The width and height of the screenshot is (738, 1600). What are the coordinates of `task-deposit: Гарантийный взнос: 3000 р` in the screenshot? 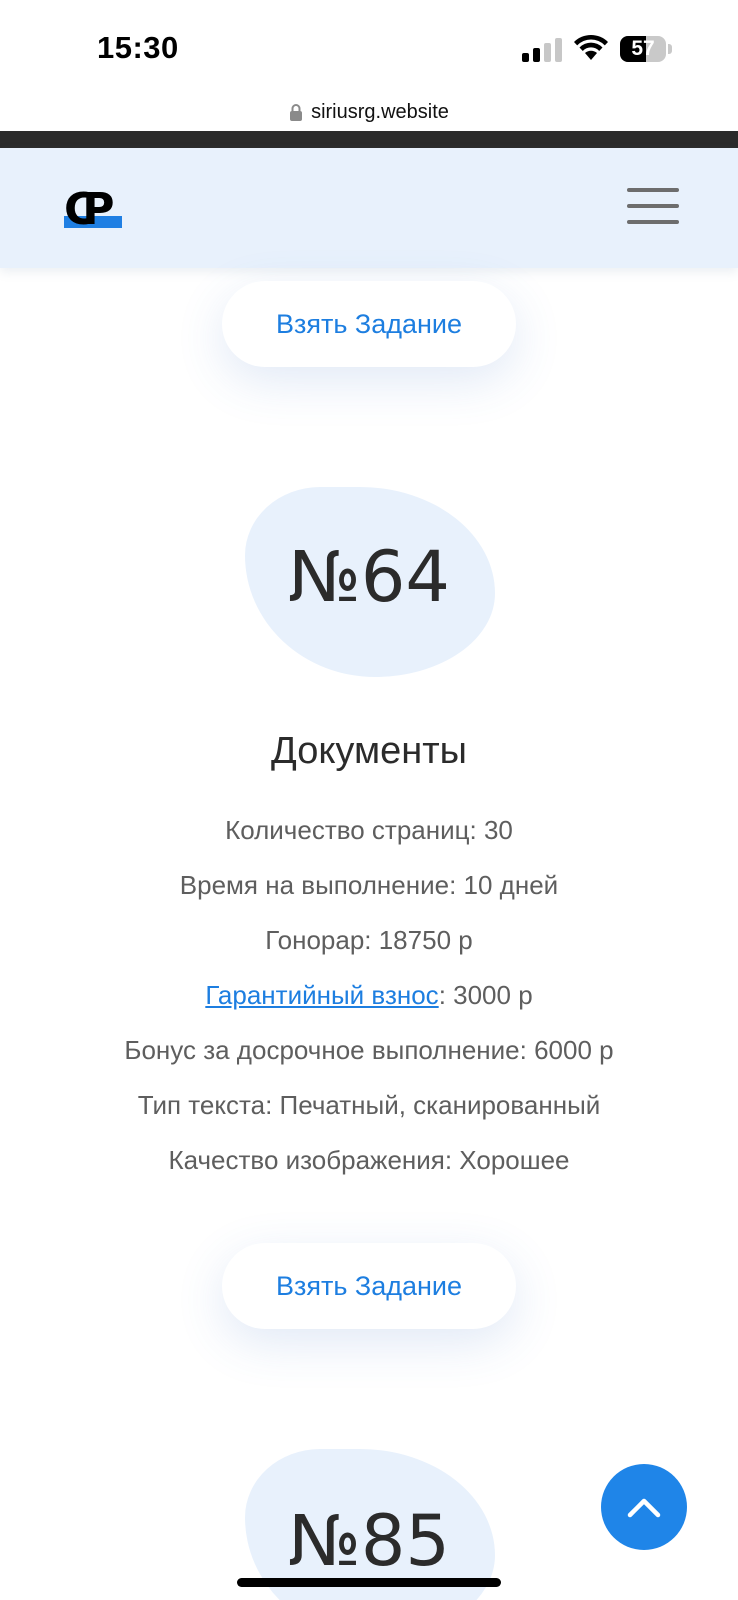 It's located at (369, 995).